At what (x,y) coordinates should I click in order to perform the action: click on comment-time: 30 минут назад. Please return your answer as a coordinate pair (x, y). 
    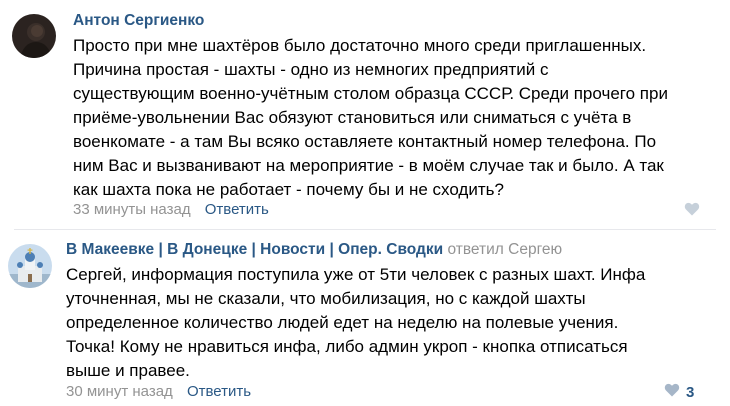
    Looking at the image, I should click on (119, 391).